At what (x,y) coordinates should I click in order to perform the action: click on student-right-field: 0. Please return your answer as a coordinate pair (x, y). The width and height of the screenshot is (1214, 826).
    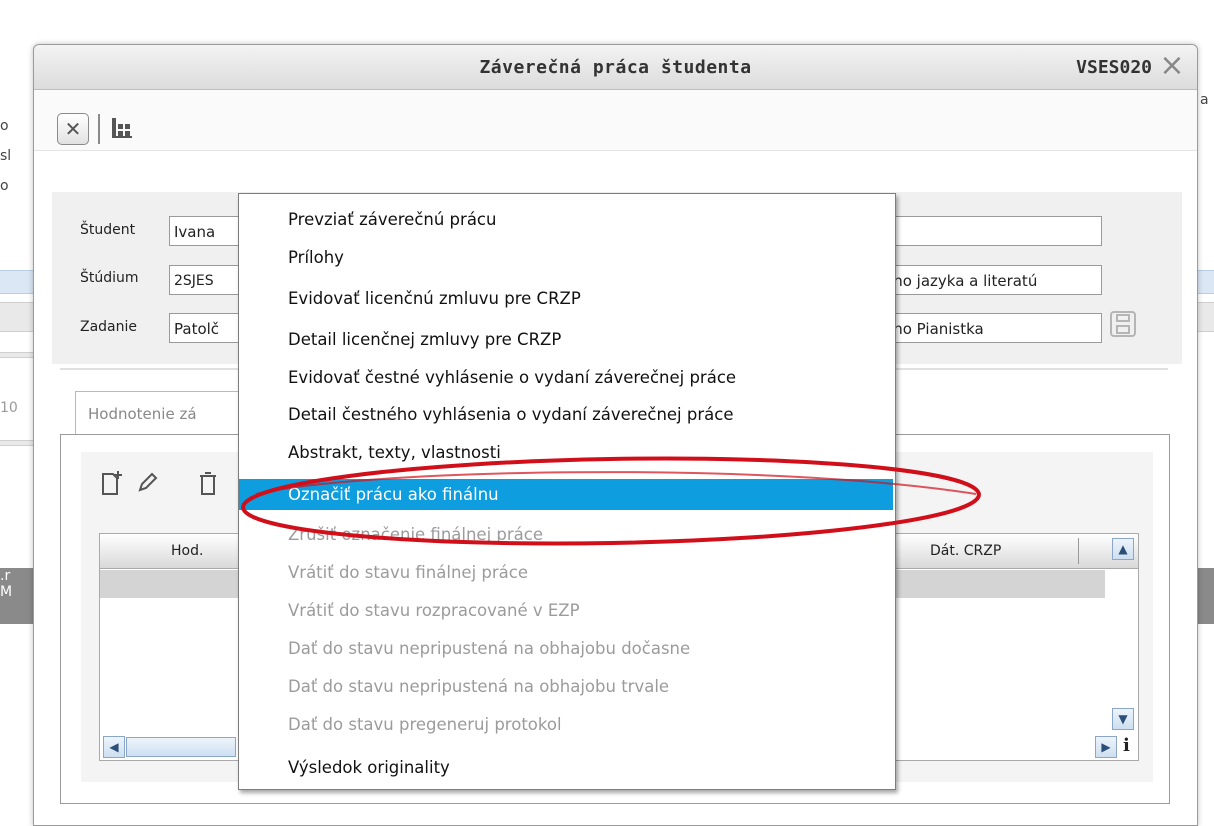
    Looking at the image, I should click on (991, 231).